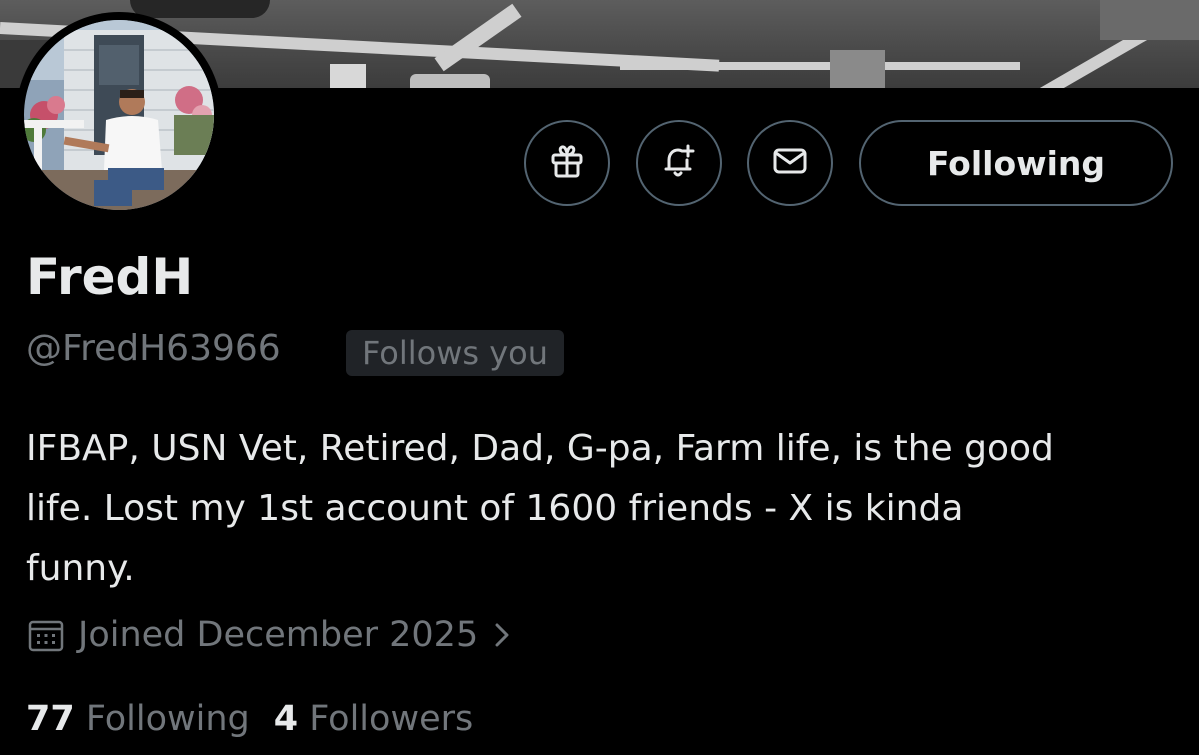  I want to click on following-count: 77, so click(50, 719).